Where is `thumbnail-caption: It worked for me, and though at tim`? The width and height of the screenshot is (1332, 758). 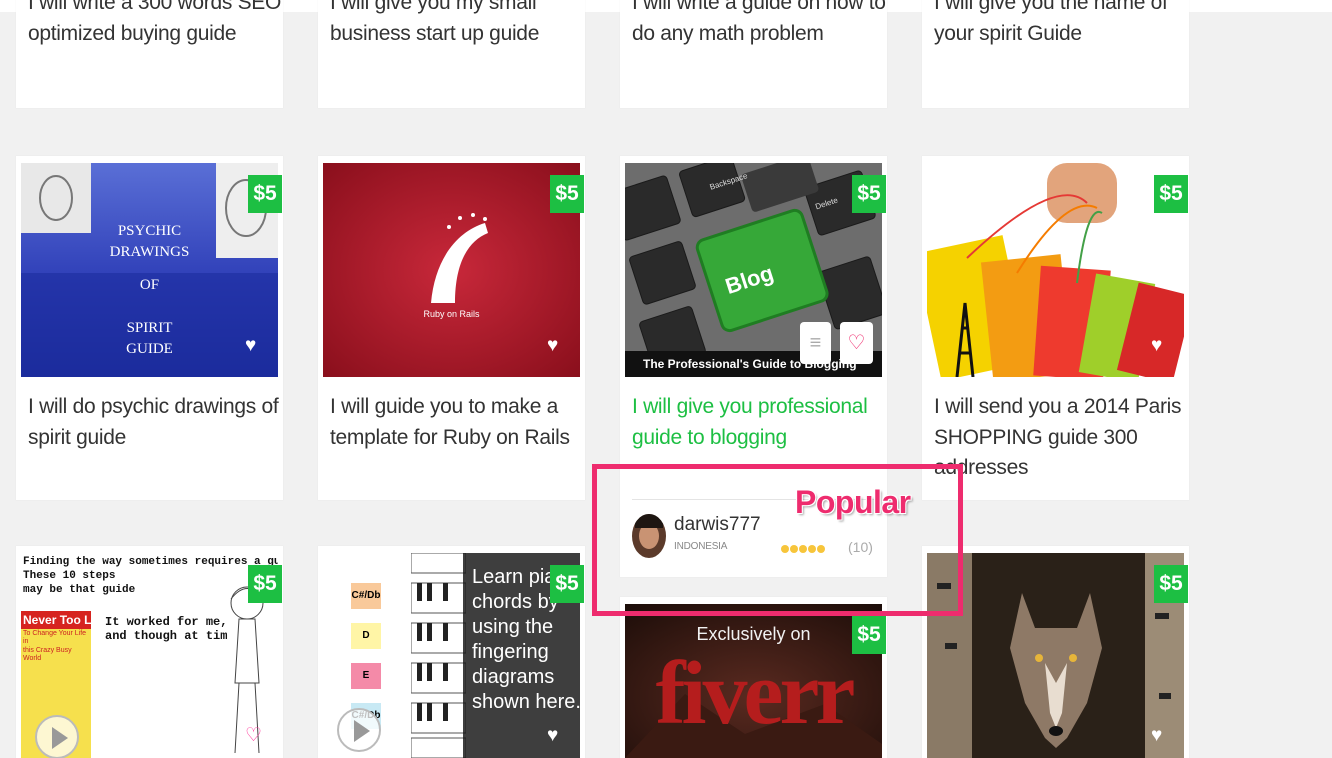
thumbnail-caption: It worked for me, and though at tim is located at coordinates (166, 629).